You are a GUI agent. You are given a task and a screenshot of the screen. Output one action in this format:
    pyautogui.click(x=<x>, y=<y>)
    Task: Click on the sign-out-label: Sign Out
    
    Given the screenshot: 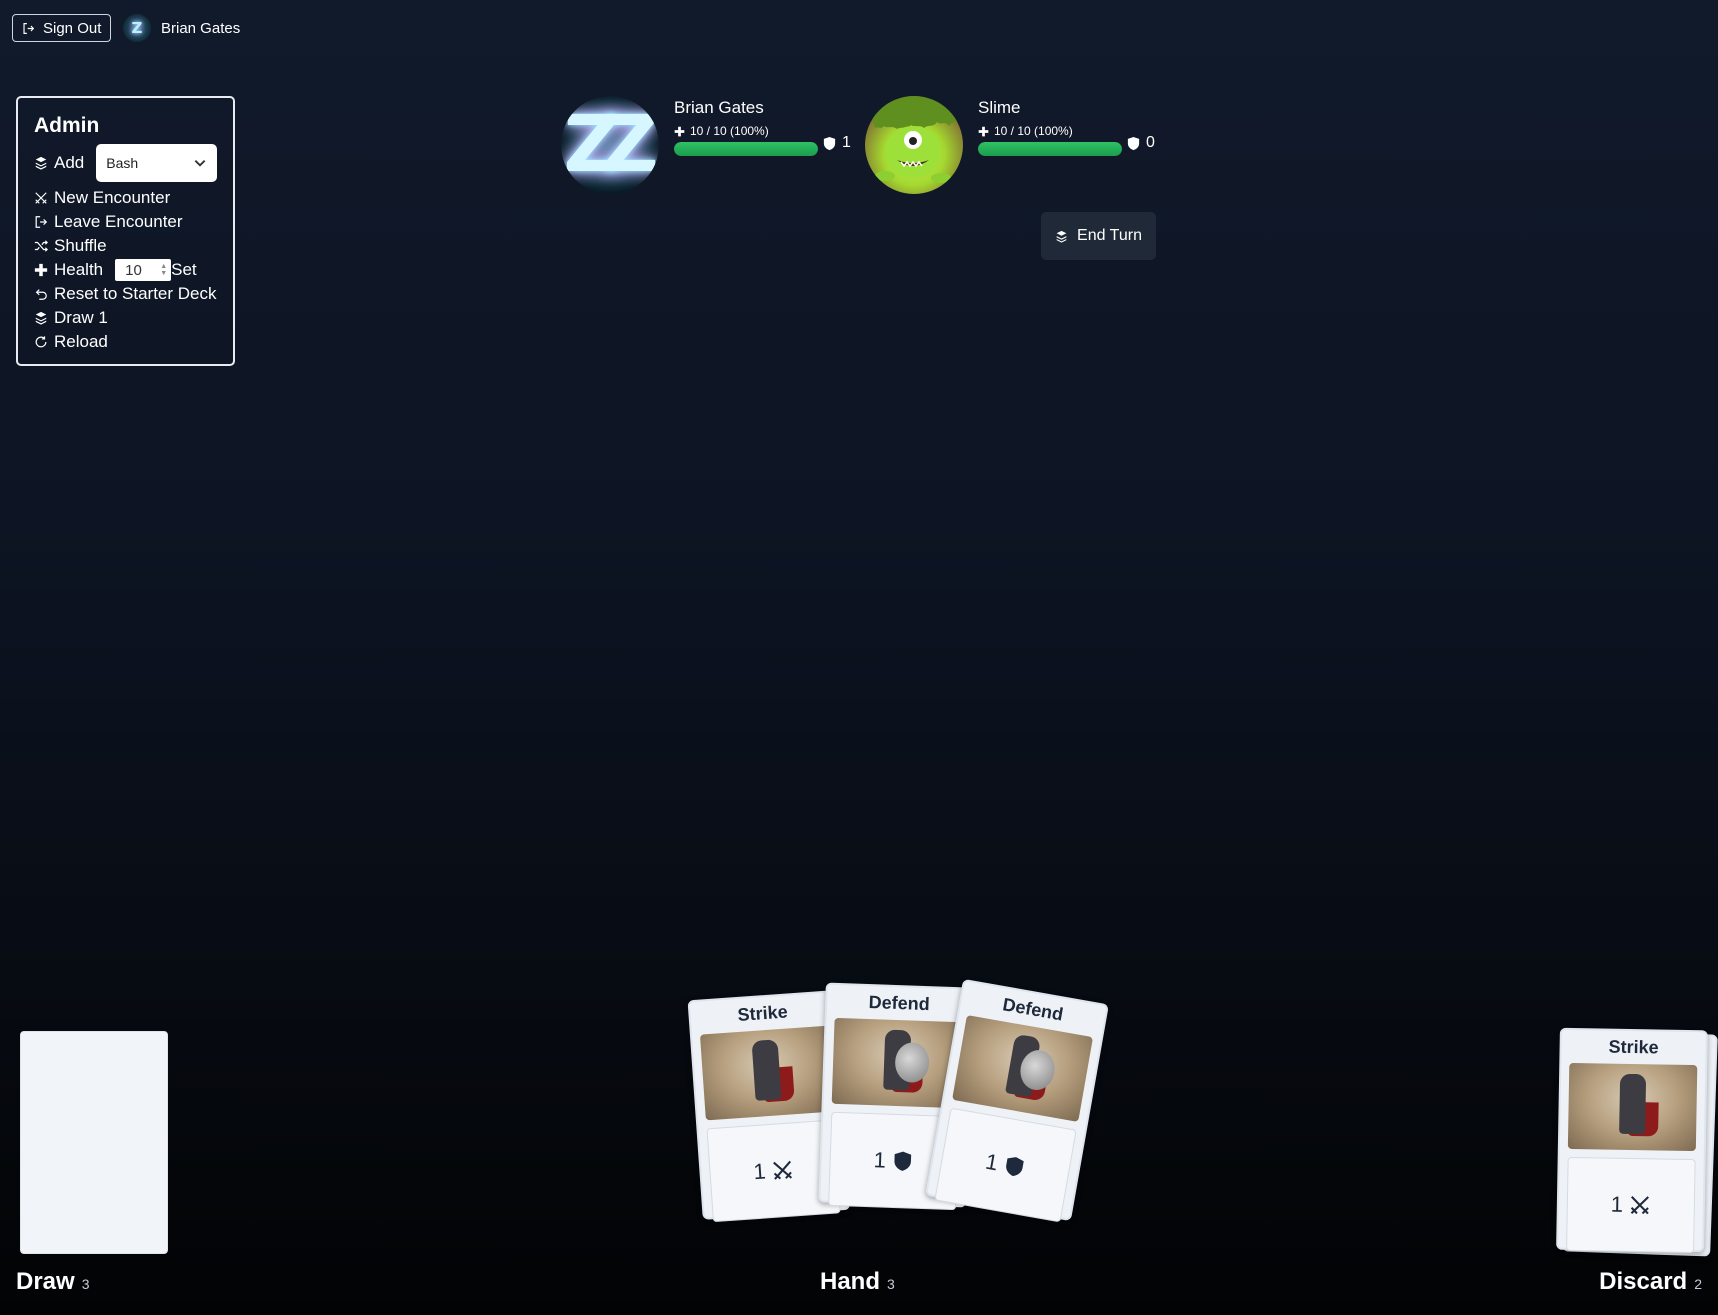 What is the action you would take?
    pyautogui.click(x=72, y=28)
    